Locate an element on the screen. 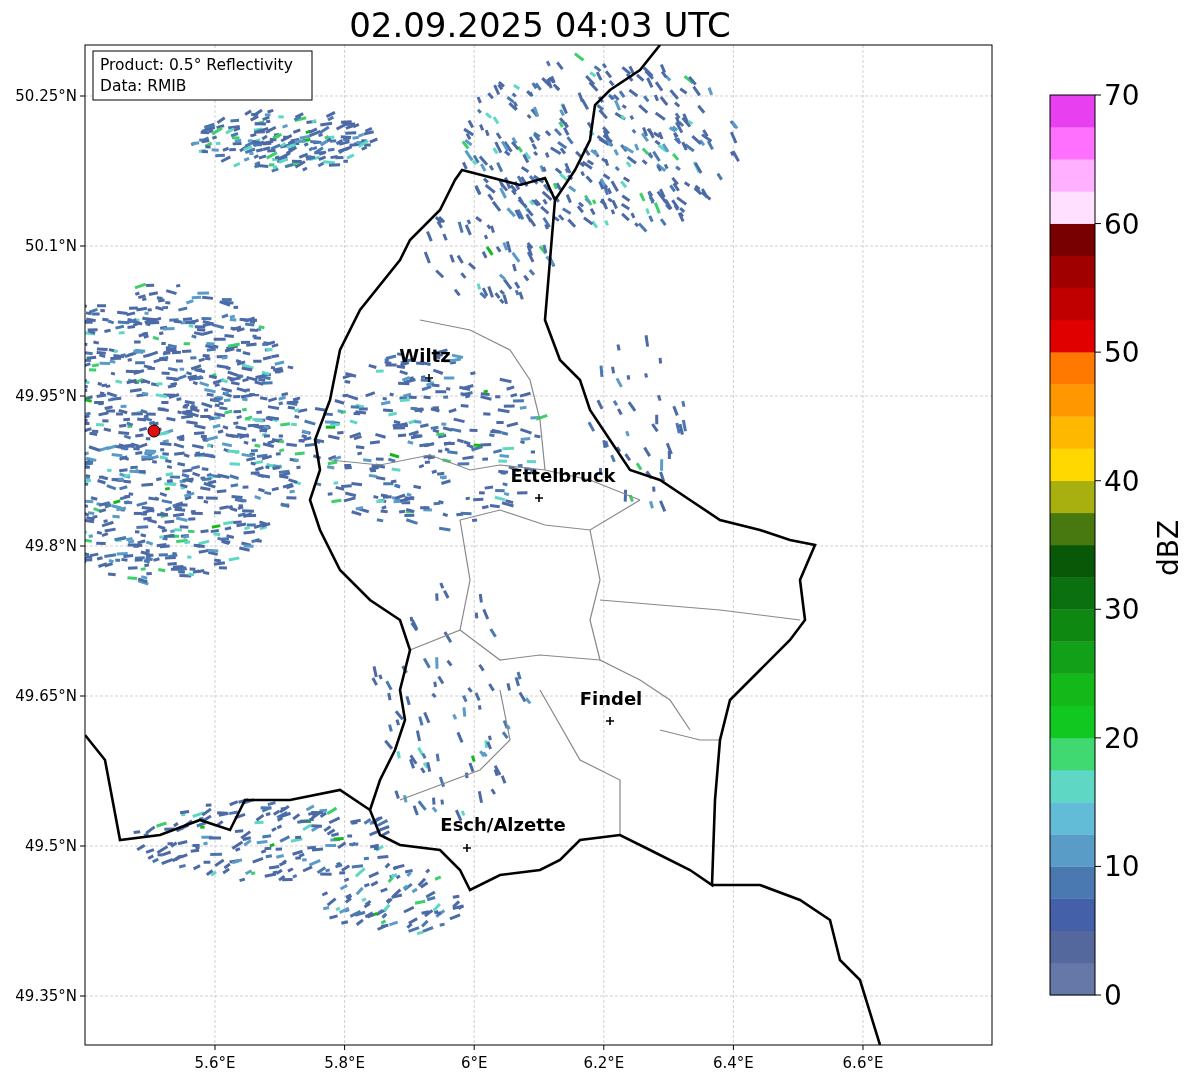 The height and width of the screenshot is (1081, 1184). chart-title: 02.09.2025 04:03 UTC is located at coordinates (540, 25).